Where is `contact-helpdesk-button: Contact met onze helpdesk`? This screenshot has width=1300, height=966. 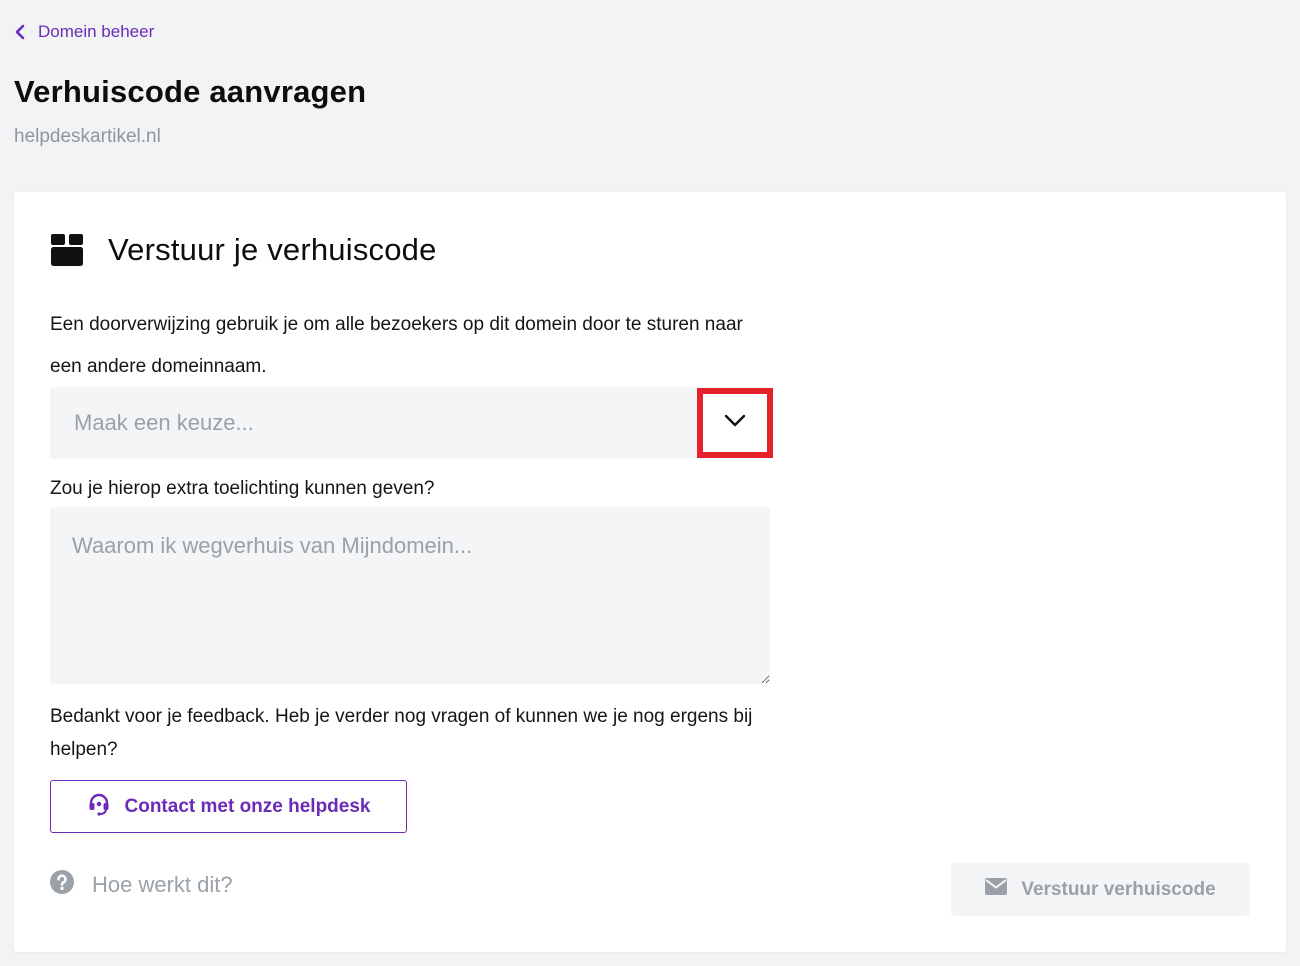
contact-helpdesk-button: Contact met onze helpdesk is located at coordinates (228, 806).